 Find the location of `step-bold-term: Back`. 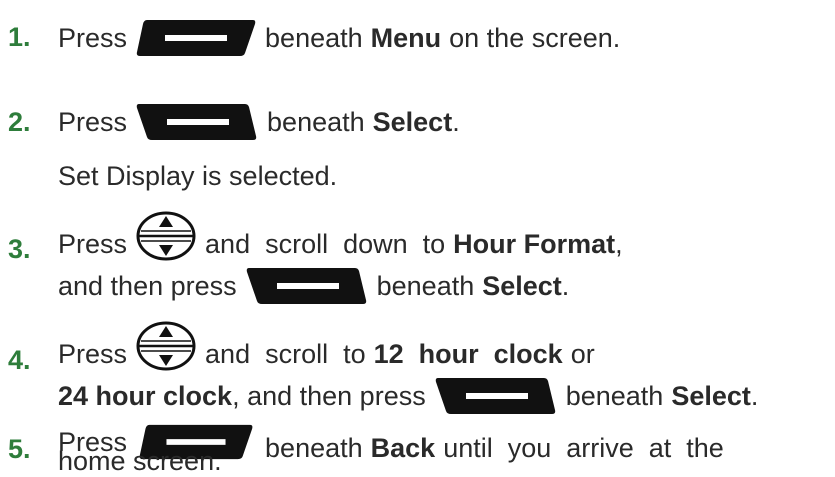

step-bold-term: Back is located at coordinates (403, 448).